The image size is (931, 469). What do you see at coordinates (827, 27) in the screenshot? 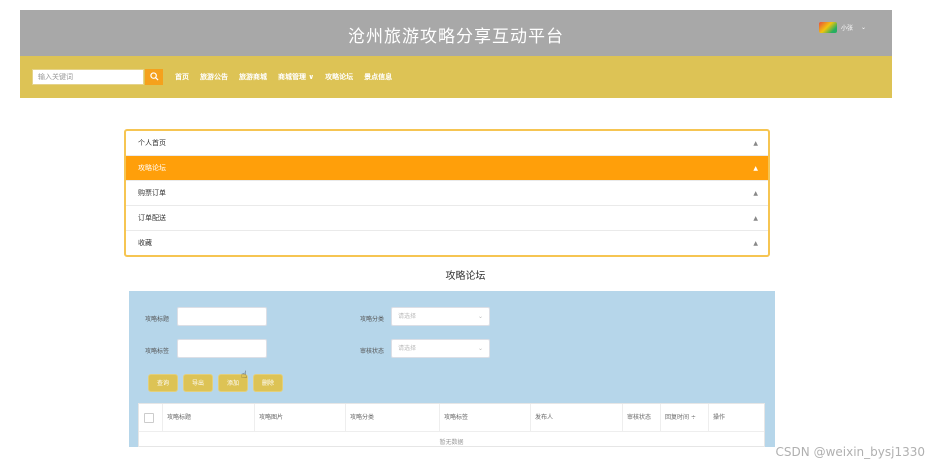
I see `avatar` at bounding box center [827, 27].